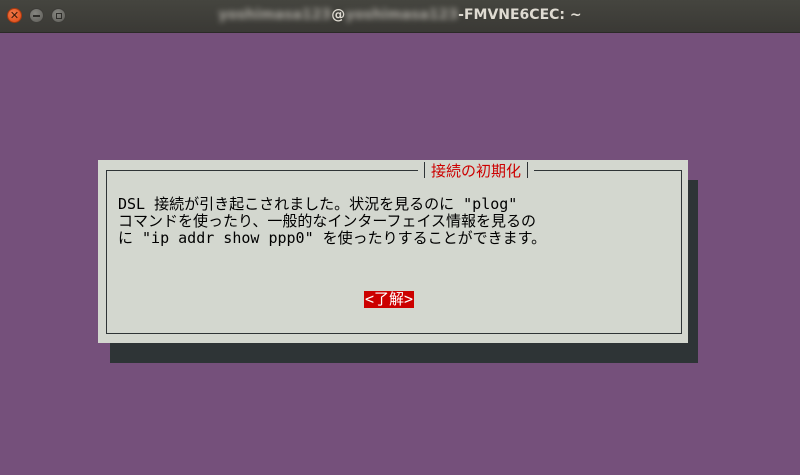 Image resolution: width=800 pixels, height=475 pixels. What do you see at coordinates (520, 15) in the screenshot?
I see `title-suffix: -FMVNE6CEC: ~` at bounding box center [520, 15].